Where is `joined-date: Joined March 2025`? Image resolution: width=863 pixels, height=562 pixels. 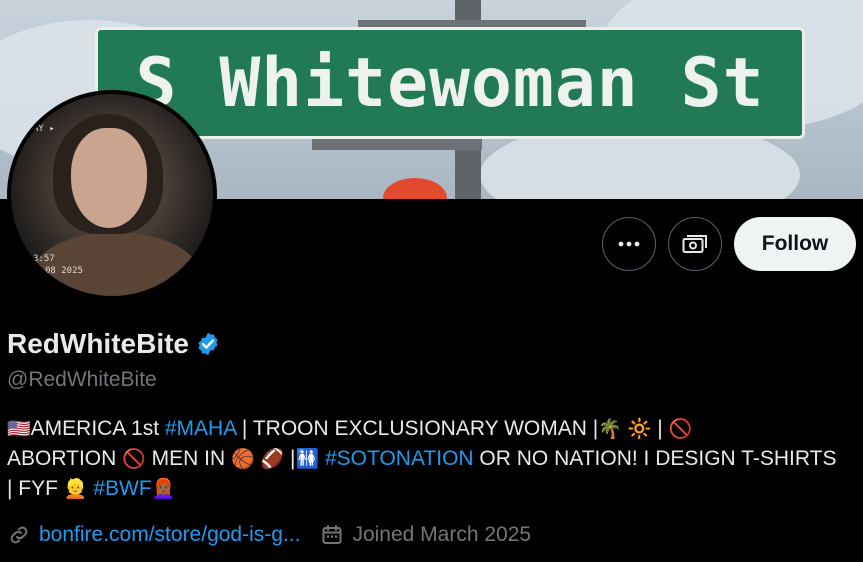
joined-date: Joined March 2025 is located at coordinates (442, 534).